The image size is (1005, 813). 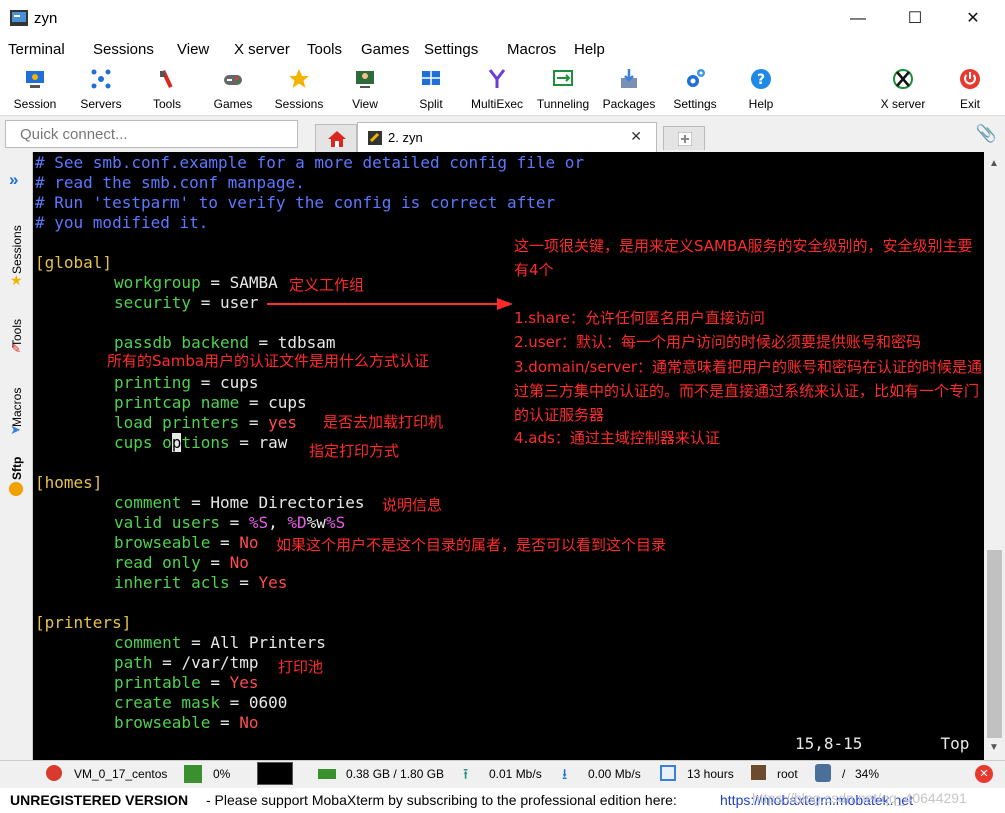 What do you see at coordinates (13, 180) in the screenshot?
I see `collapse-sidebar-icon: »` at bounding box center [13, 180].